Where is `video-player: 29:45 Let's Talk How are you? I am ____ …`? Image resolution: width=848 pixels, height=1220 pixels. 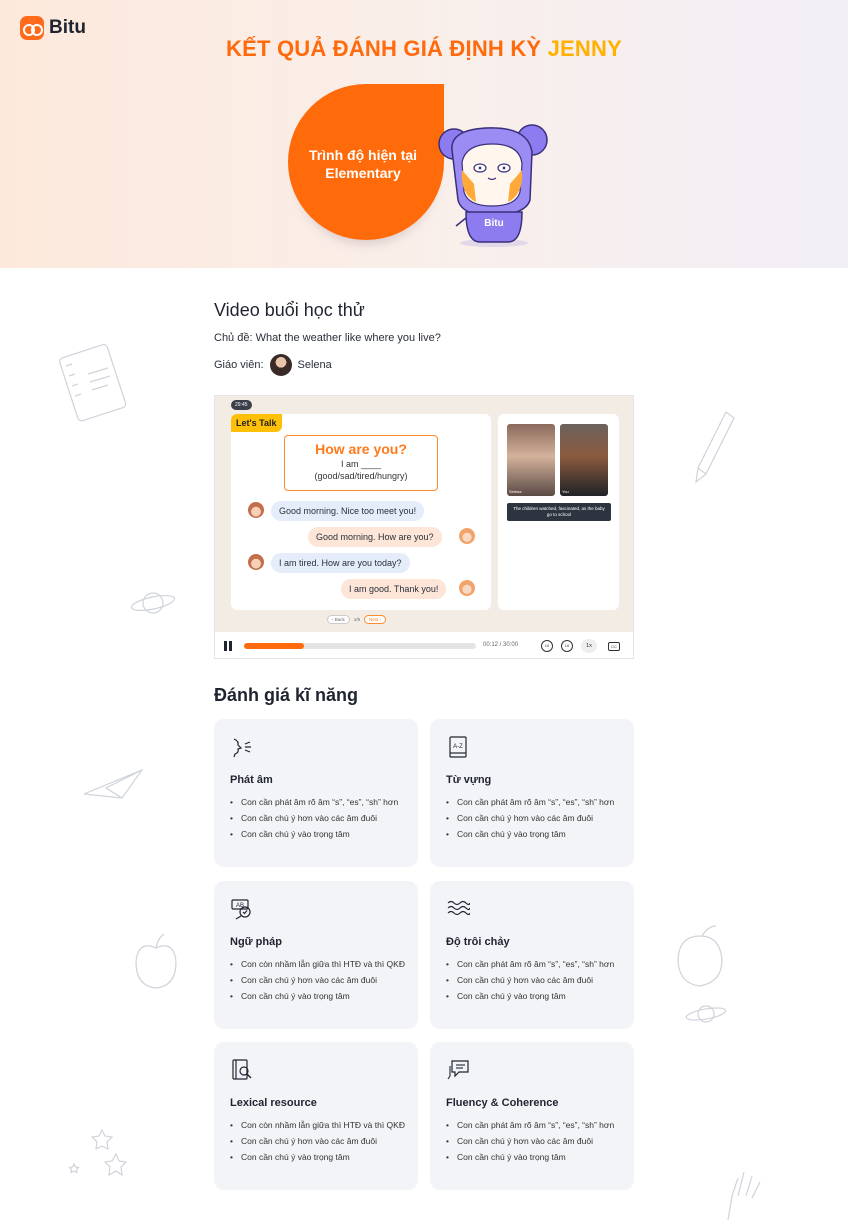 video-player: 29:45 Let's Talk How are you? I am ____ … is located at coordinates (424, 527).